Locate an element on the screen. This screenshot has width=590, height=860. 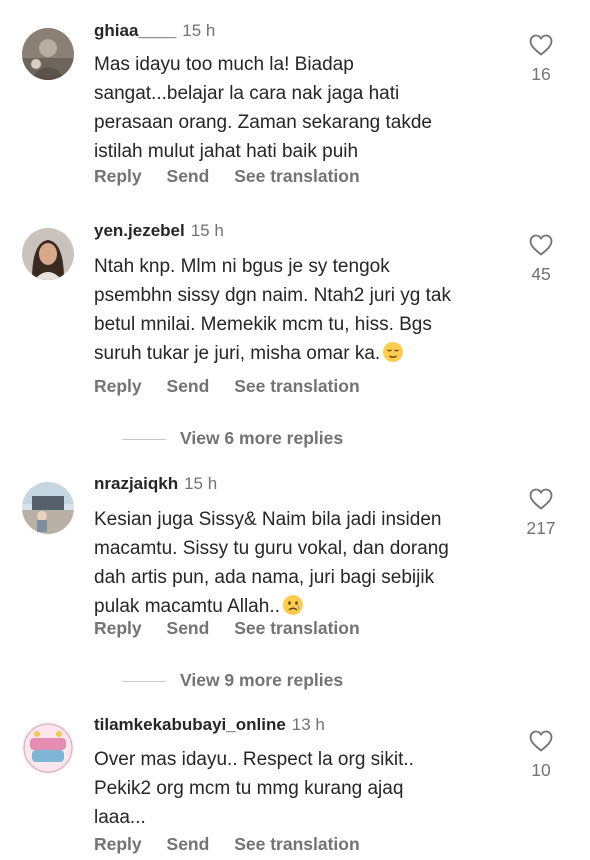
like-count: 10 is located at coordinates (541, 770).